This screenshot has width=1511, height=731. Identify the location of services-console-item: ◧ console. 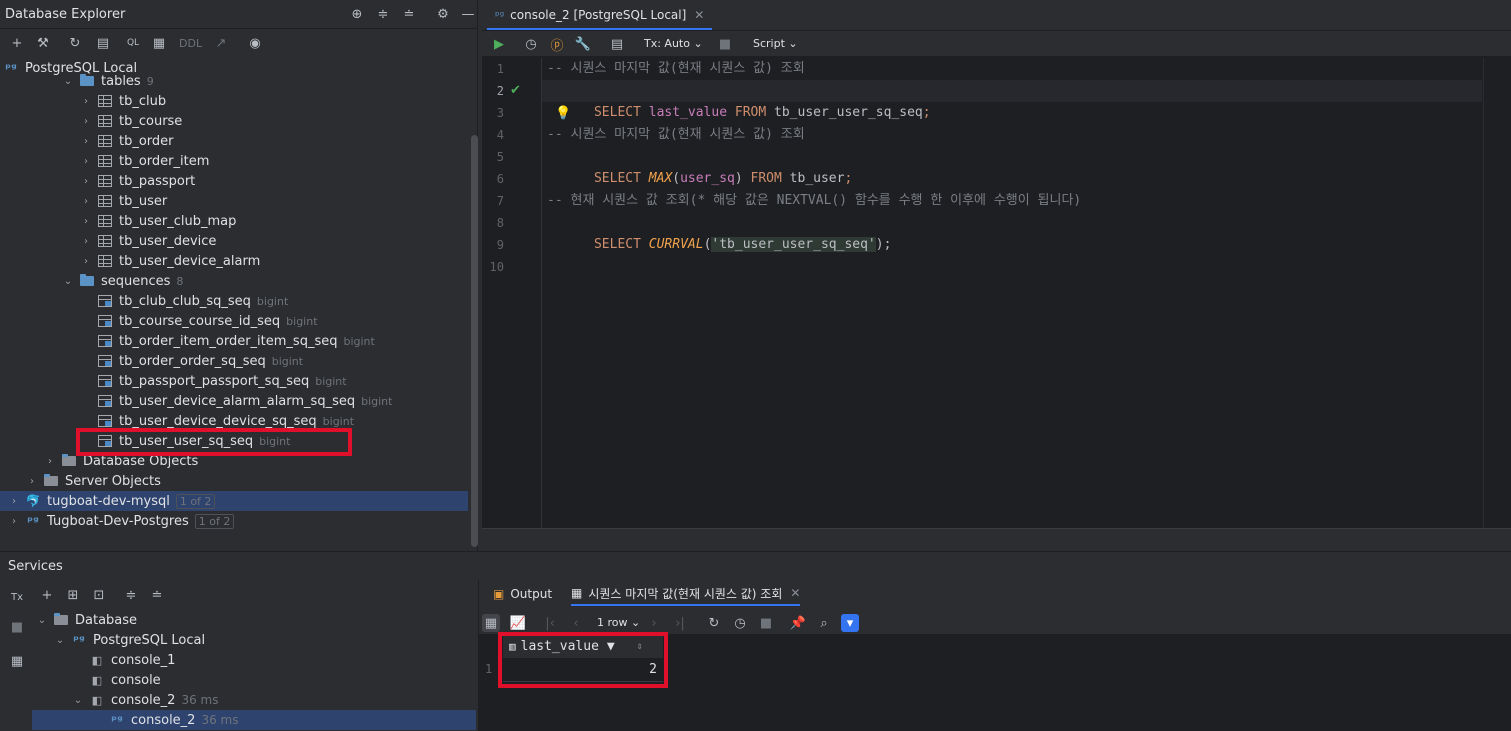
(128, 680).